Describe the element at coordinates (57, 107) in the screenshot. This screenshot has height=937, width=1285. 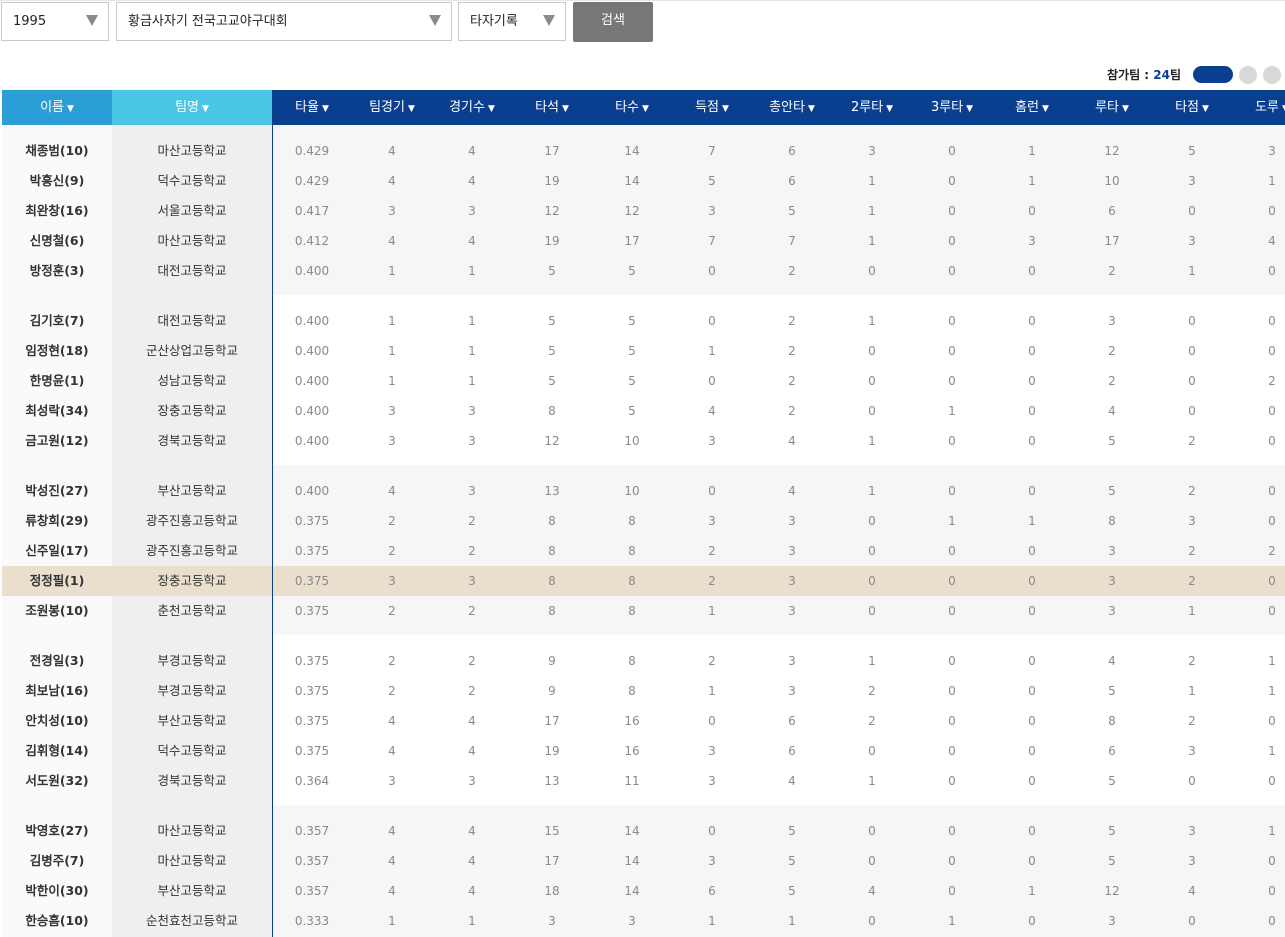
I see `column-header: 이름 ▼` at that location.